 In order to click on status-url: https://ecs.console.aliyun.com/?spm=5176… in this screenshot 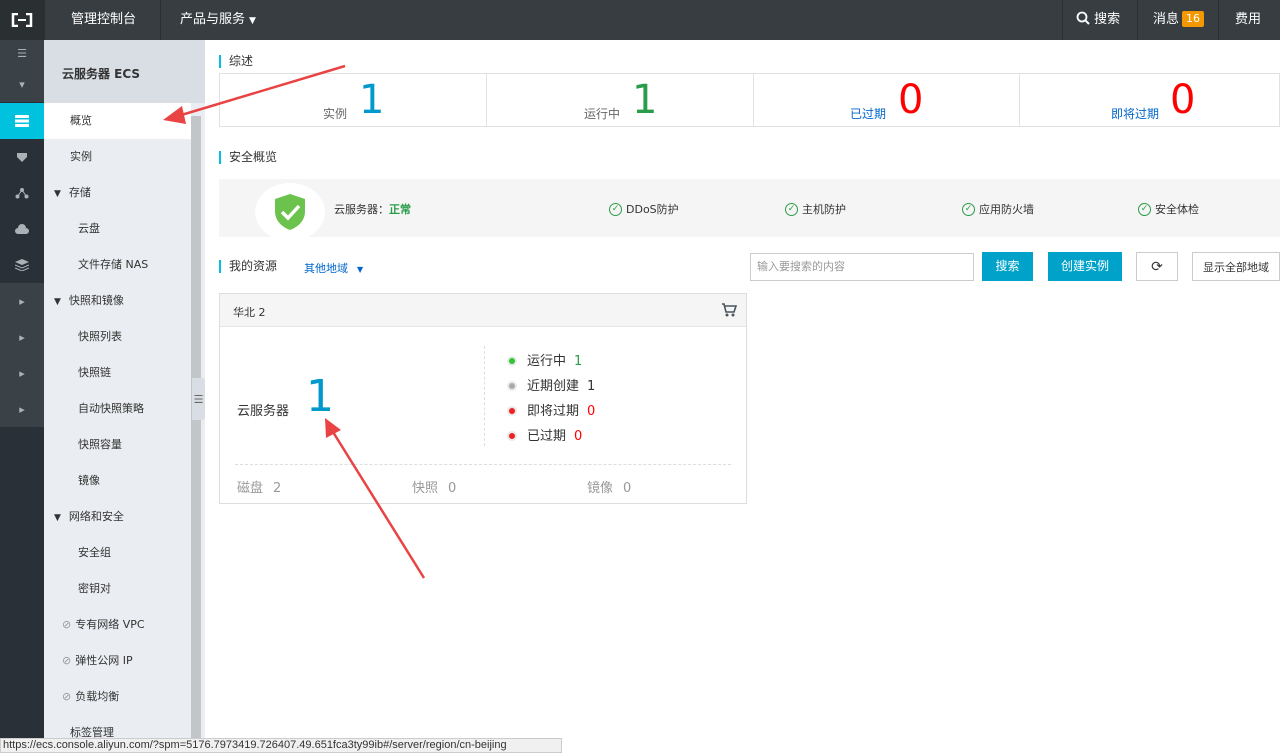, I will do `click(255, 745)`.